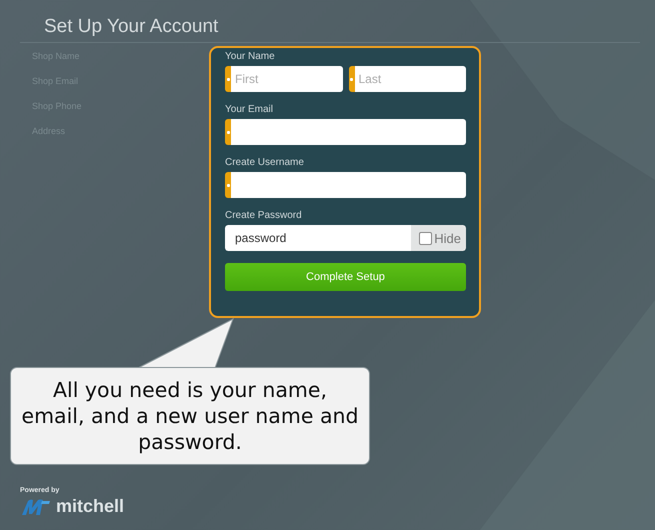 The height and width of the screenshot is (530, 655). What do you see at coordinates (90, 506) in the screenshot?
I see `brand-name: mitchell` at bounding box center [90, 506].